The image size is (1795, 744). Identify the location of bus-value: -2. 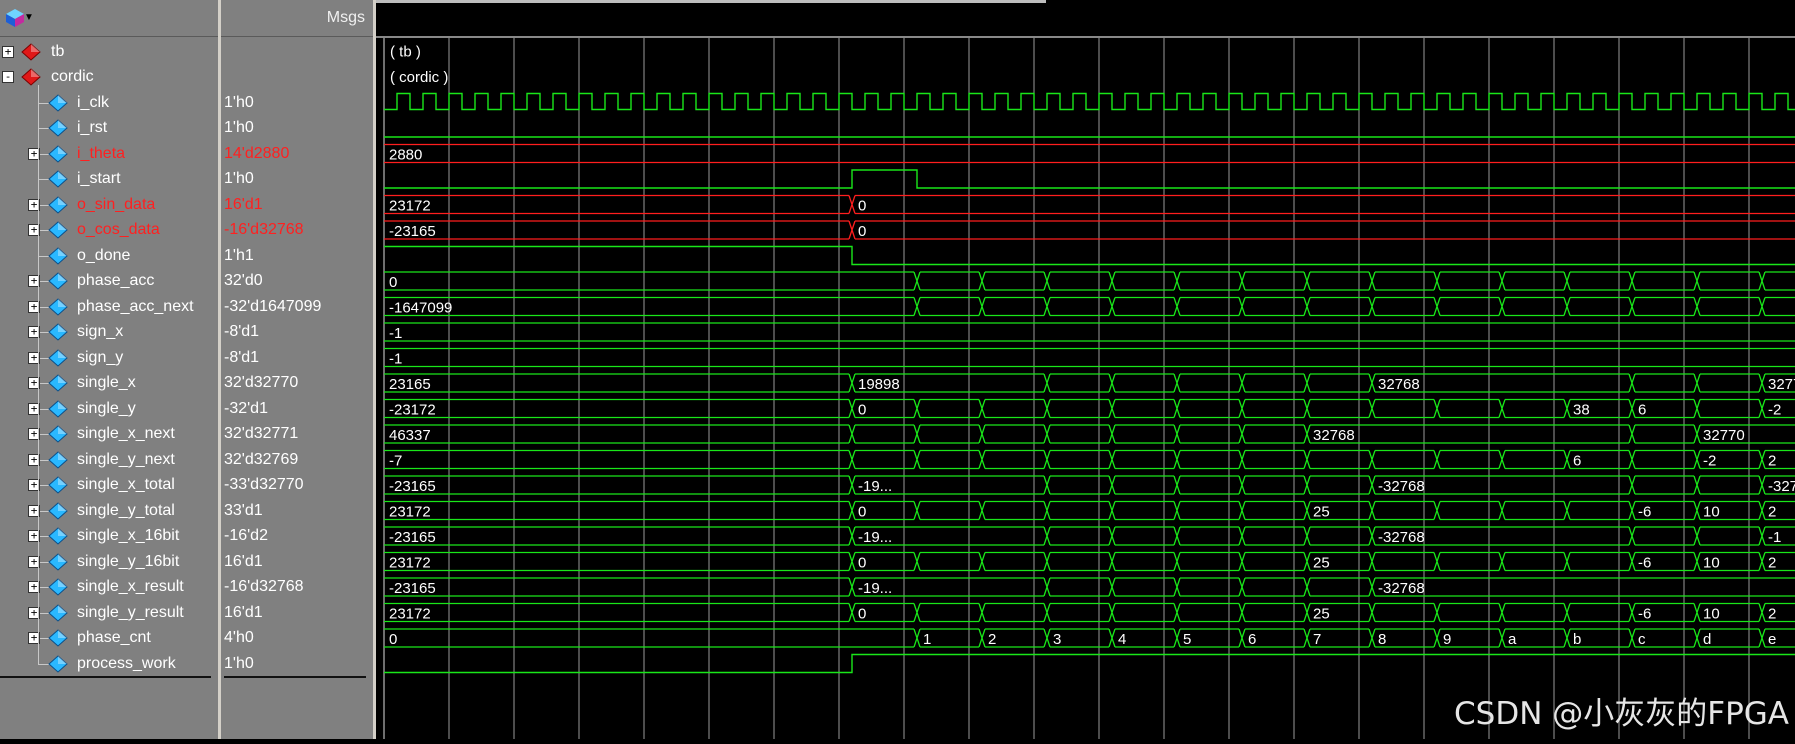
(1774, 410).